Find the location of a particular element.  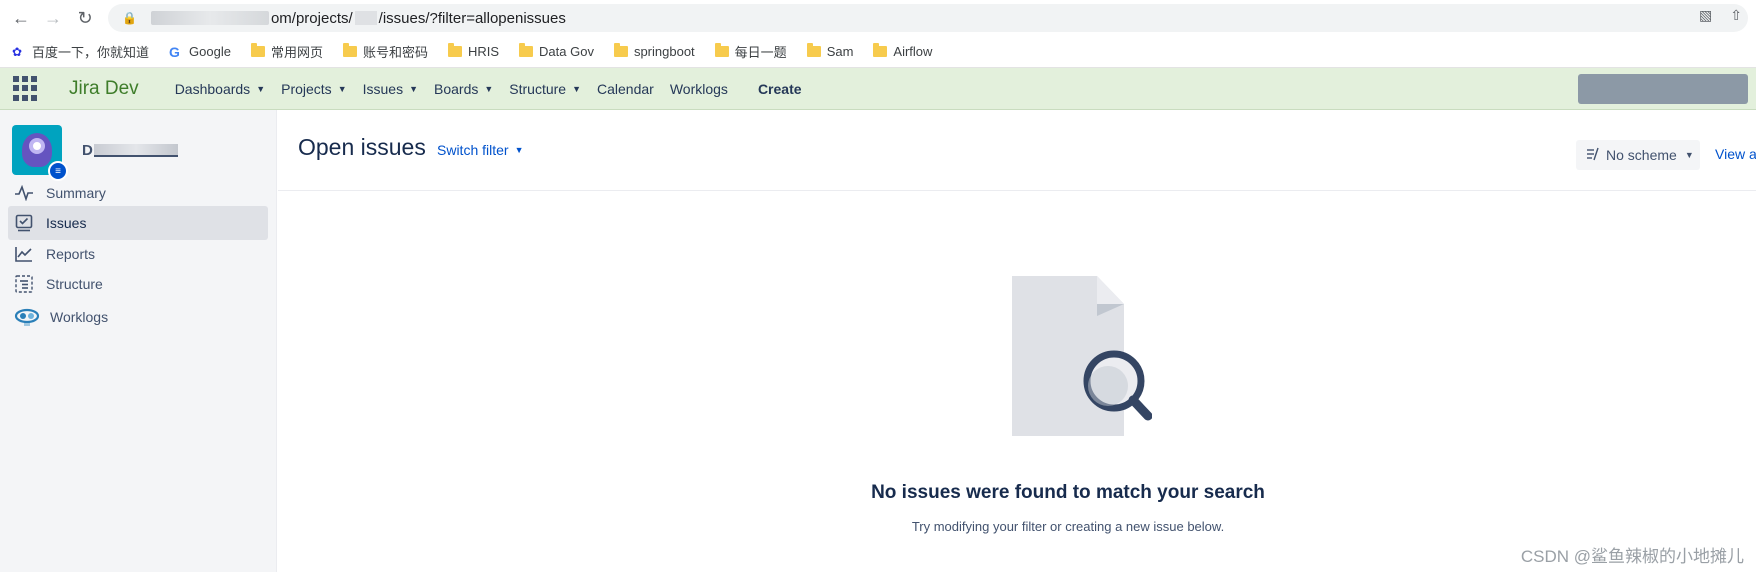

structure-icon is located at coordinates (24, 284).